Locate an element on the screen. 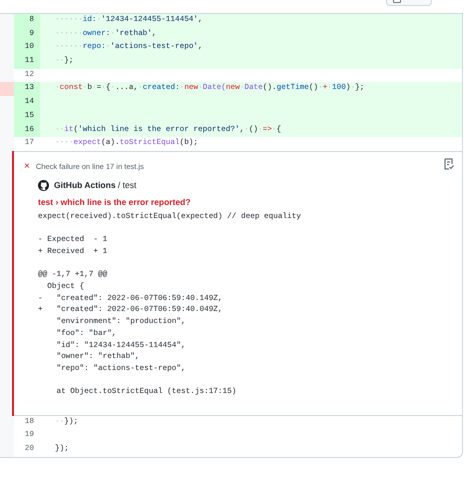 Image resolution: width=474 pixels, height=477 pixels. failure-title: test › which line is the error reported? is located at coordinates (115, 201).